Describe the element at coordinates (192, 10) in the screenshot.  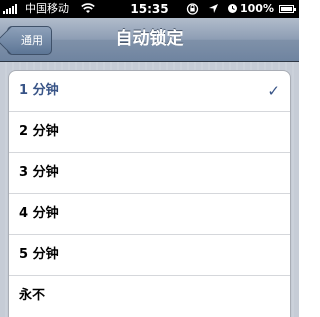
I see `rotation-lock-icon` at that location.